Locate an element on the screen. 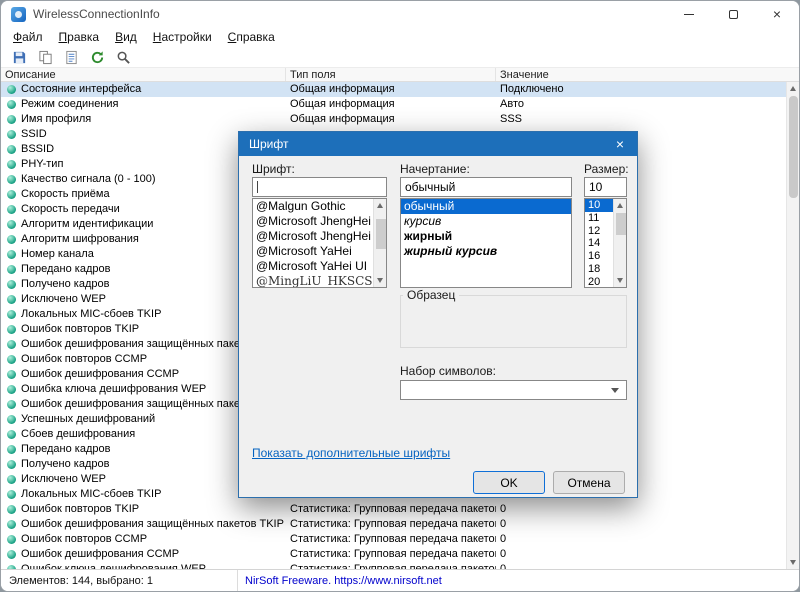 The width and height of the screenshot is (800, 592). list-item: @Malgun Gothic is located at coordinates (313, 206).